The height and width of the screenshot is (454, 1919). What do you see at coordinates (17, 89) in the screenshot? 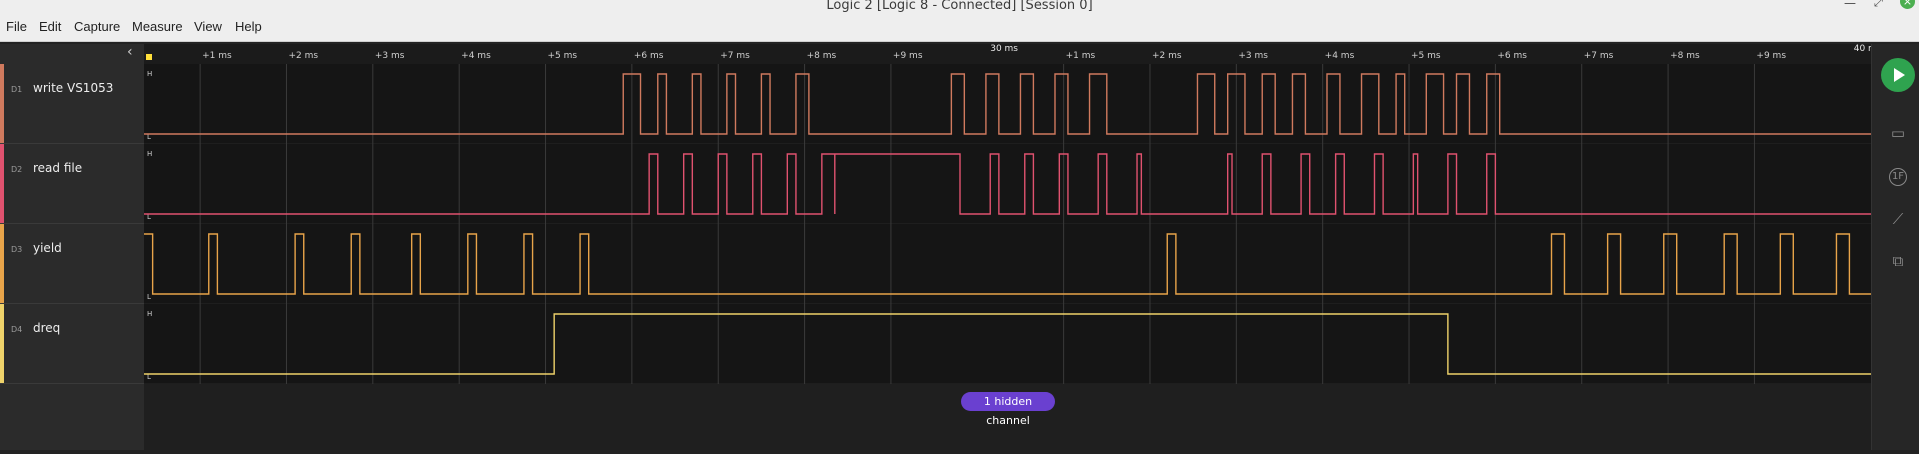
I see `channel-id: D1` at bounding box center [17, 89].